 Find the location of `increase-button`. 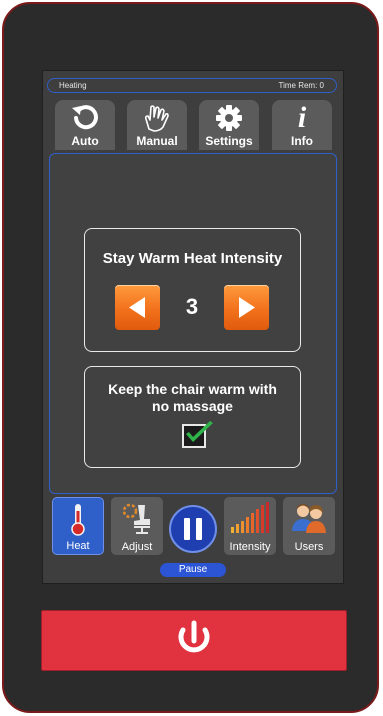

increase-button is located at coordinates (246, 307).